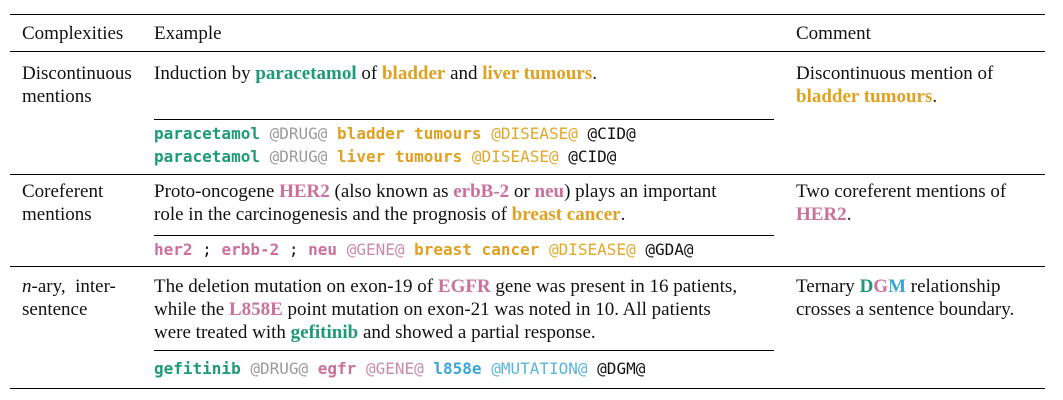 This screenshot has width=1063, height=400. I want to click on header-example: Example, so click(188, 33).